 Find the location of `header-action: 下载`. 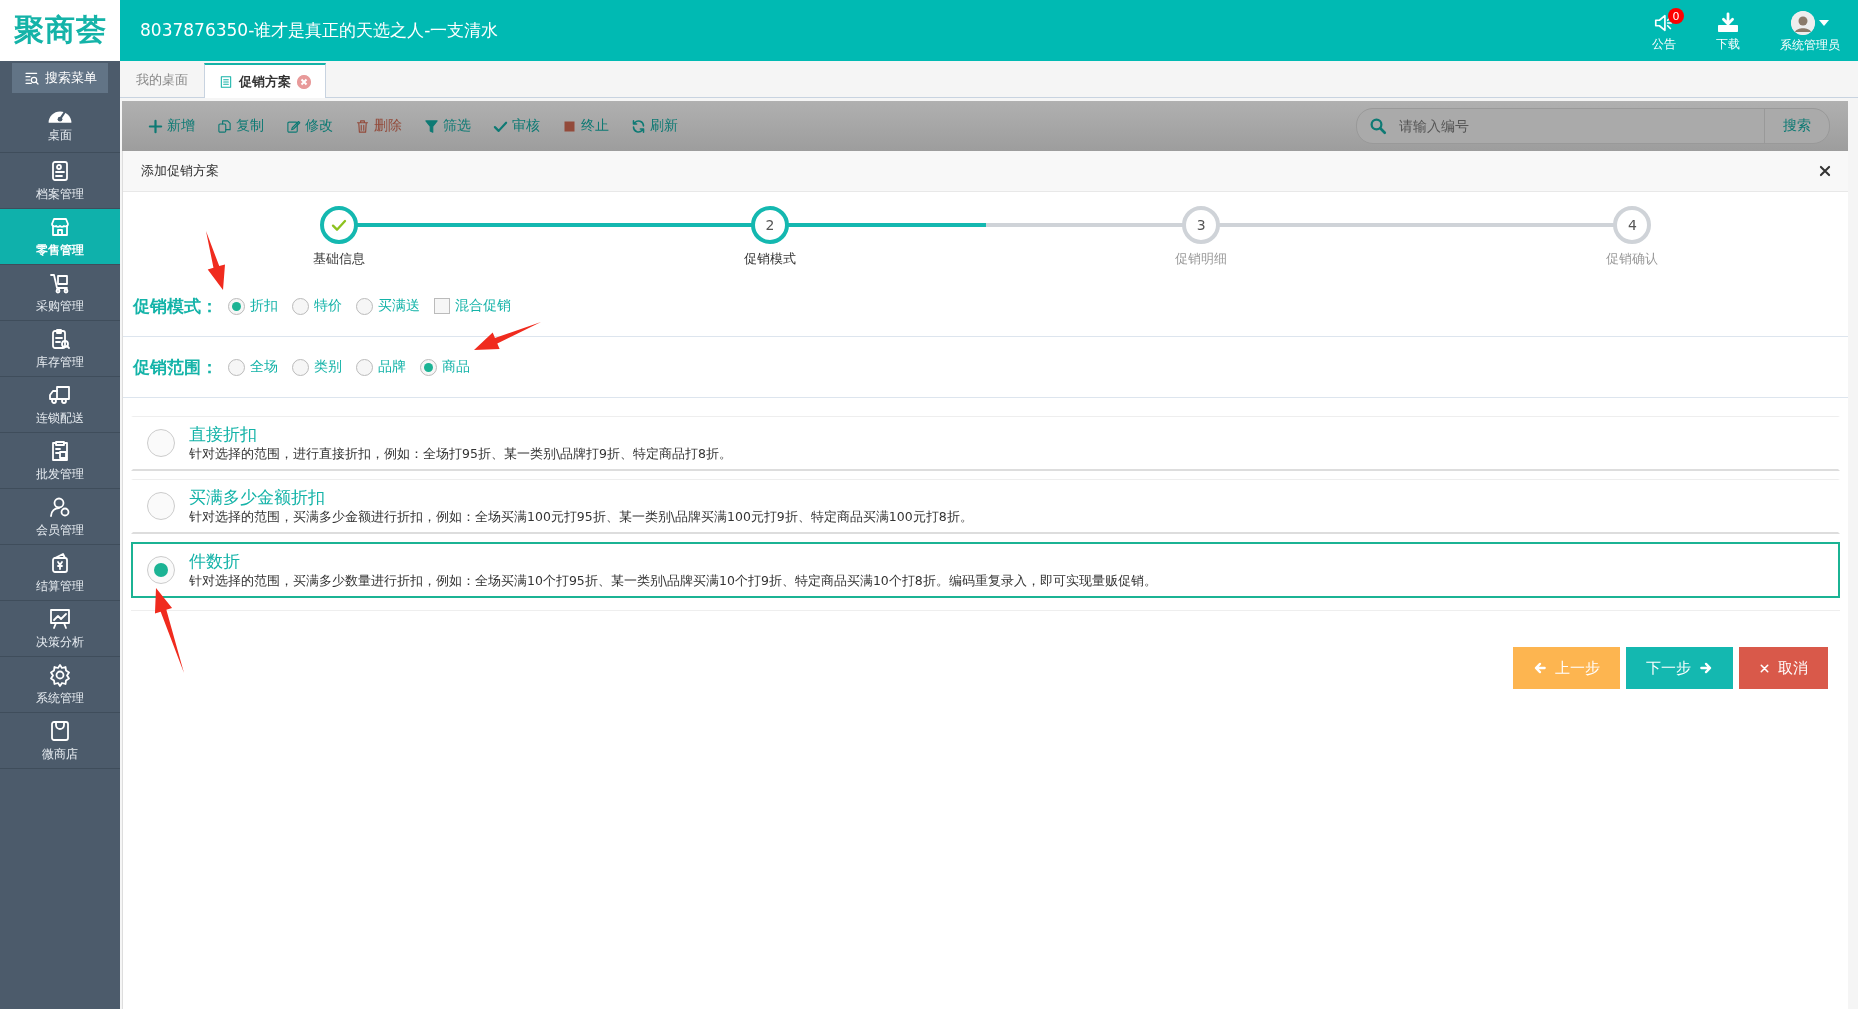

header-action: 下载 is located at coordinates (1728, 30).